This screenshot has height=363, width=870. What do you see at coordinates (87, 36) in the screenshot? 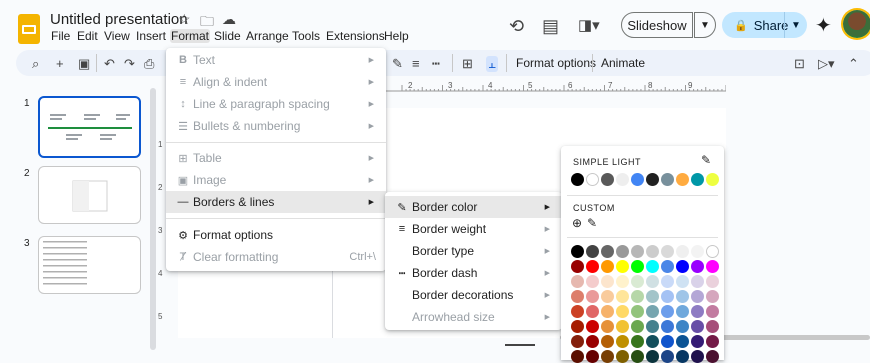
I see `menu-edit: Edit` at bounding box center [87, 36].